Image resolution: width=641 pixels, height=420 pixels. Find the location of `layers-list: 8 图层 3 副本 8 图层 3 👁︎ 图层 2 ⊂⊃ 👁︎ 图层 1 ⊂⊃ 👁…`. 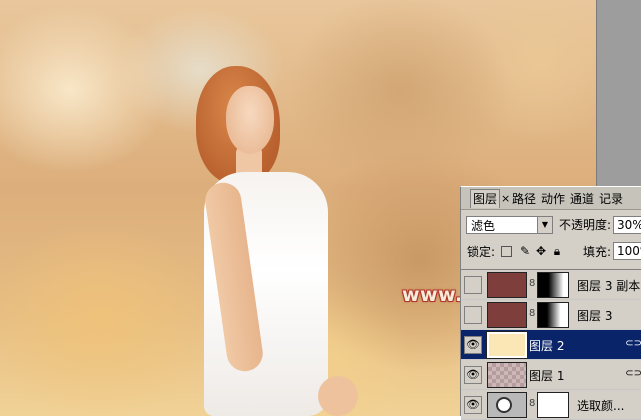

layers-list: 8 图层 3 副本 8 图层 3 👁︎ 图层 2 ⊂⊃ 👁︎ 图层 1 ⊂⊃ 👁… is located at coordinates (551, 344).